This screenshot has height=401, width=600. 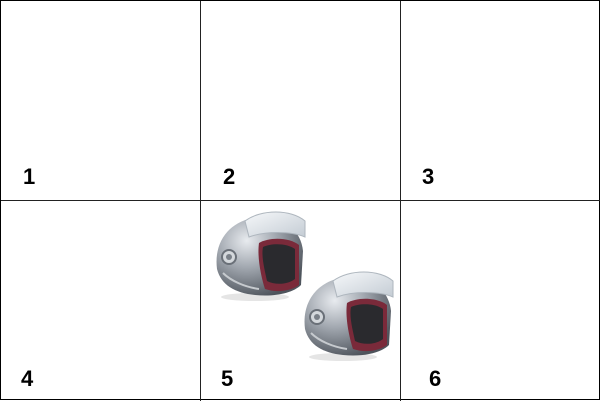 What do you see at coordinates (349, 316) in the screenshot?
I see `helmet-icon` at bounding box center [349, 316].